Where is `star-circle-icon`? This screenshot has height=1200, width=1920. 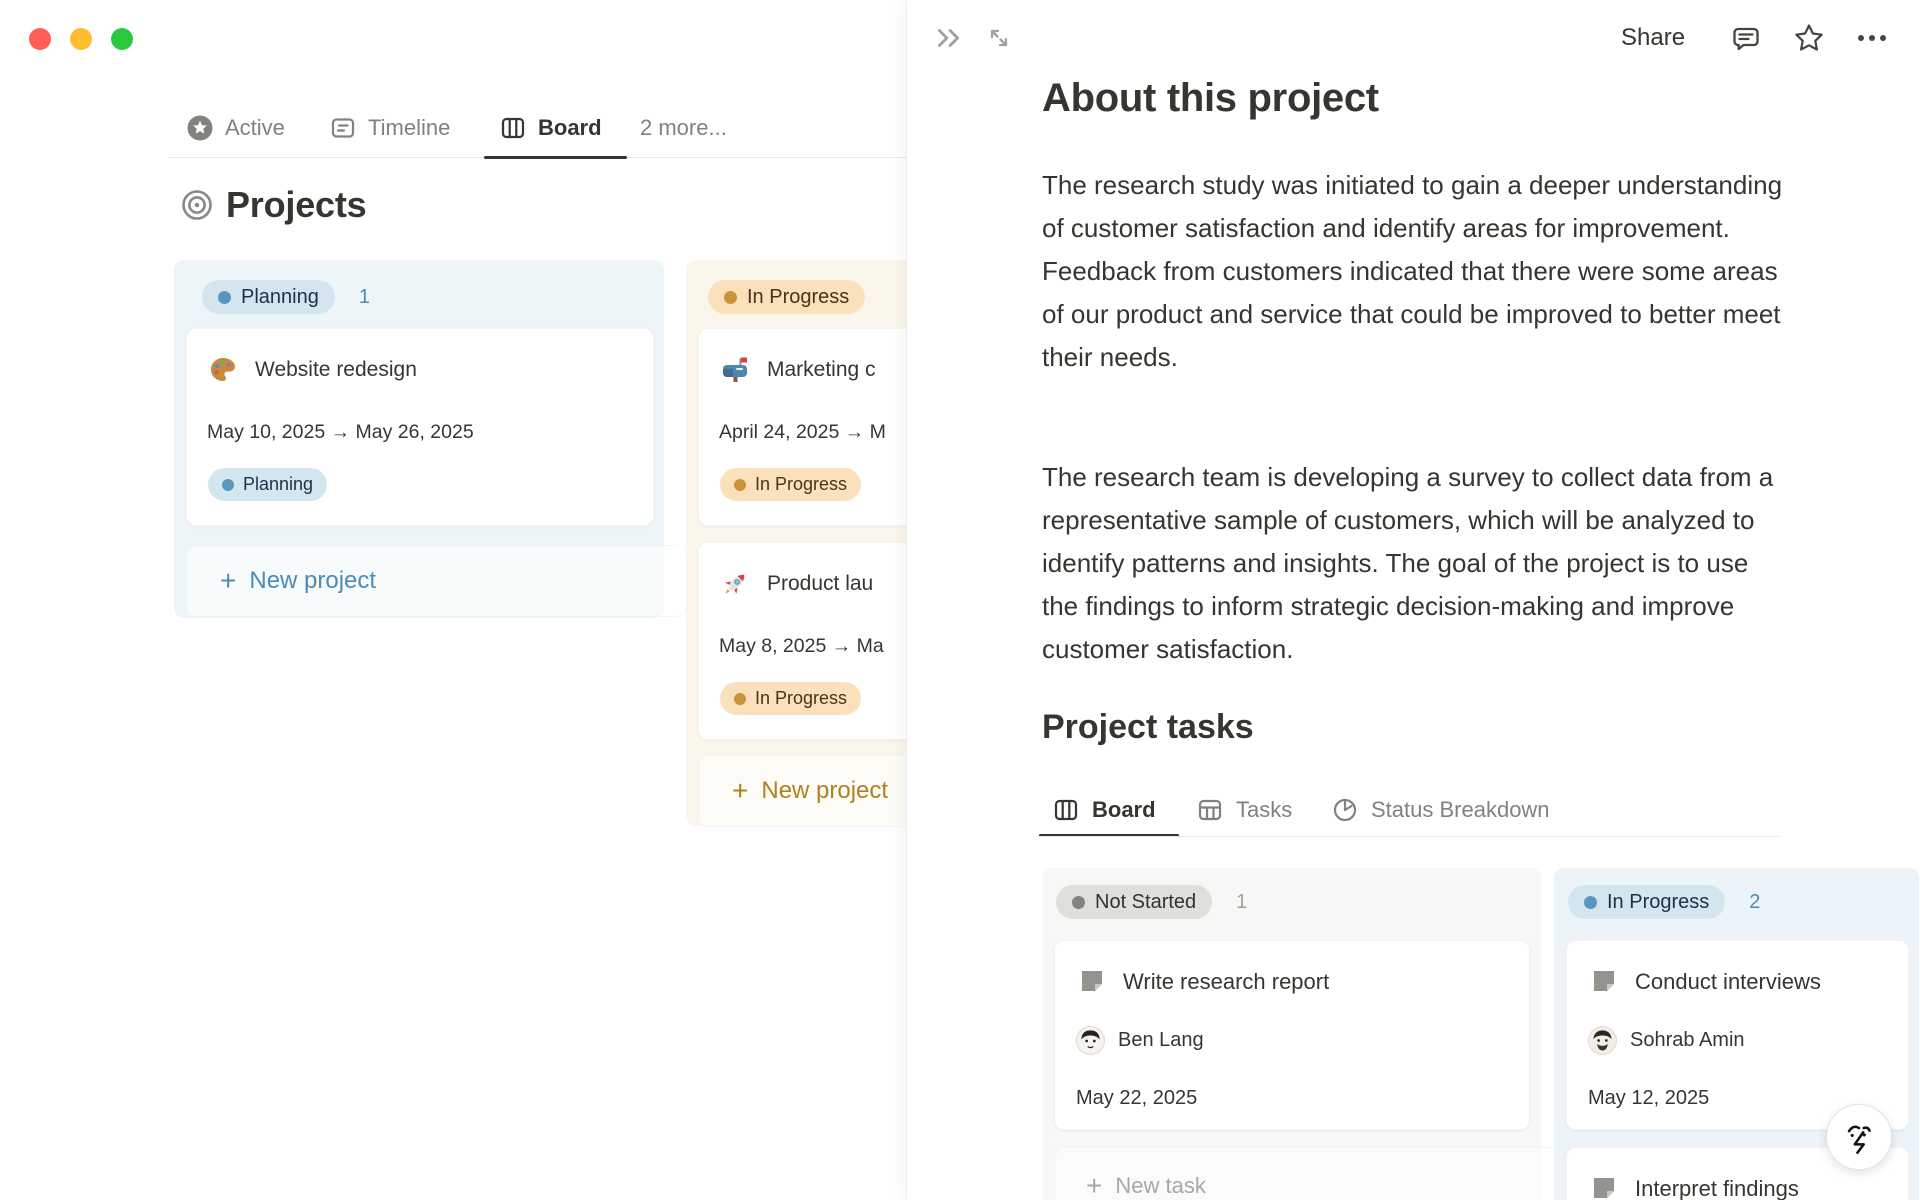
star-circle-icon is located at coordinates (200, 128).